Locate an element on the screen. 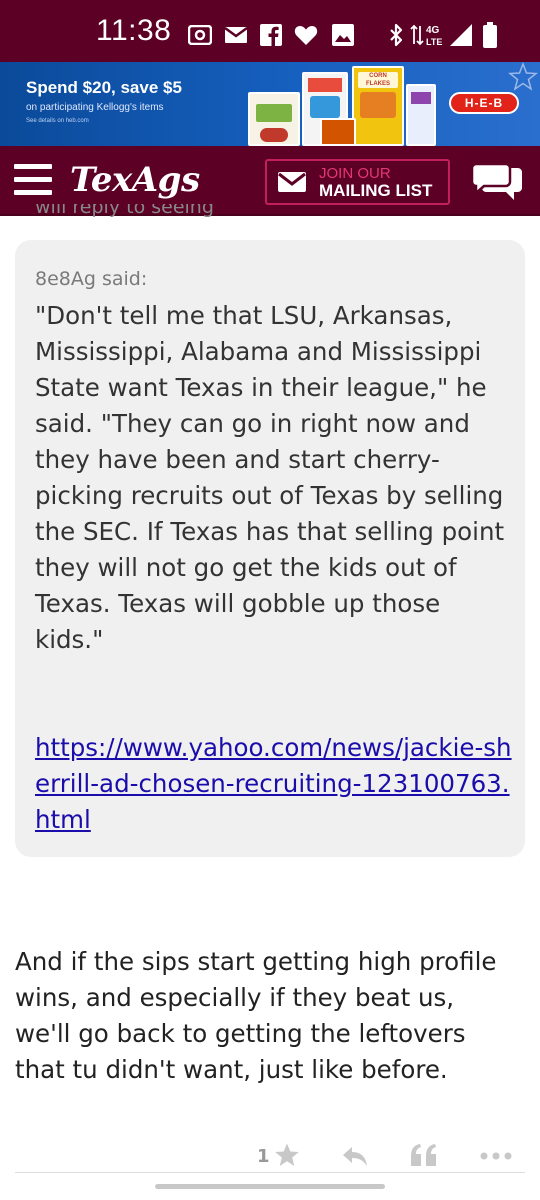 The width and height of the screenshot is (540, 1200). battery-icon is located at coordinates (490, 35).